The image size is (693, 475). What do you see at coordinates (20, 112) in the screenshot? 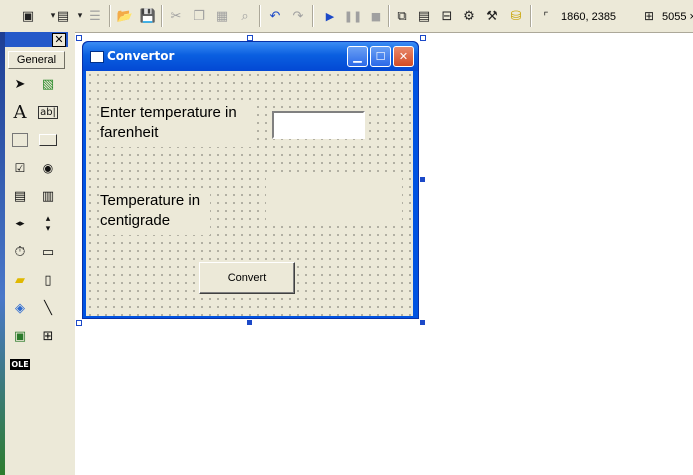
I see `label-icon: A` at bounding box center [20, 112].